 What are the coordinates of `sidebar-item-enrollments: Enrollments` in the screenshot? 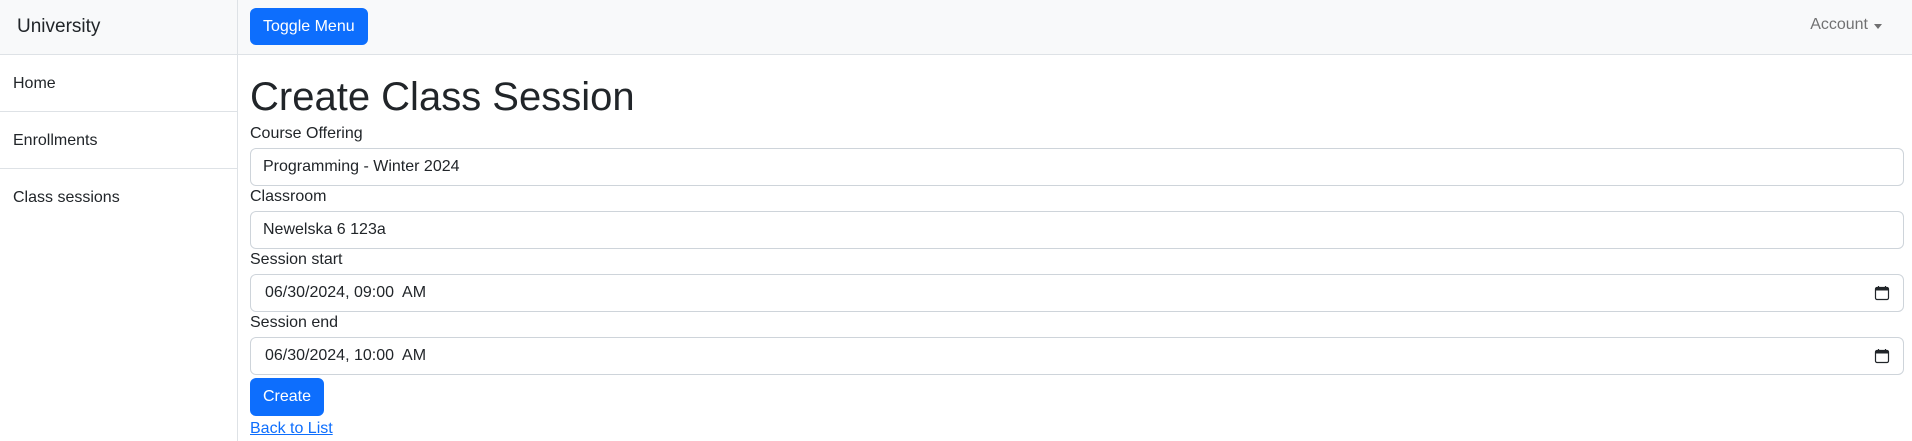 It's located at (118, 140).